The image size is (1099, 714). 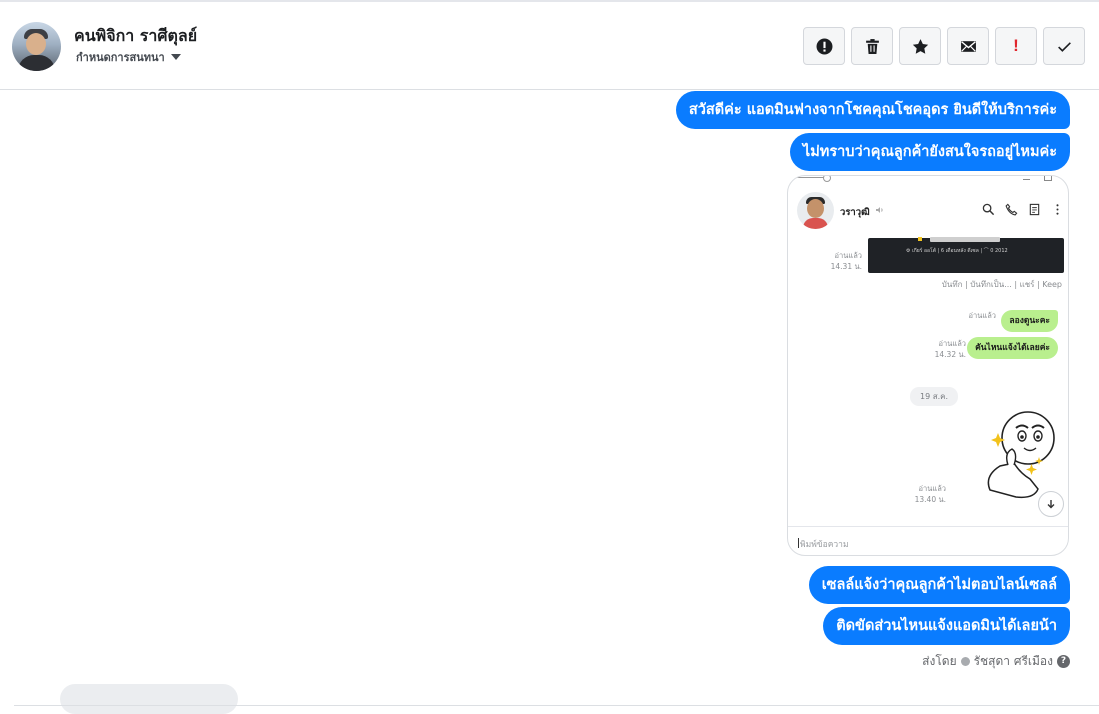 What do you see at coordinates (1023, 209) in the screenshot?
I see `chat-toolbar` at bounding box center [1023, 209].